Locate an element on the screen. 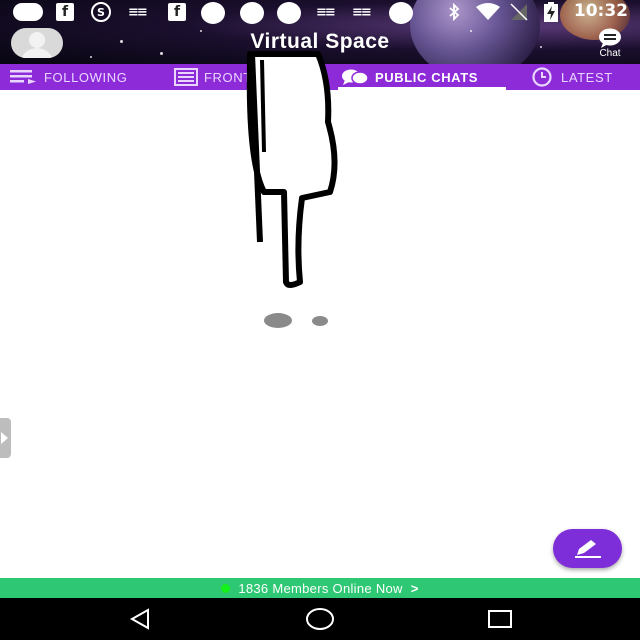 This screenshot has width=640, height=640. side-drawer-handle is located at coordinates (5, 438).